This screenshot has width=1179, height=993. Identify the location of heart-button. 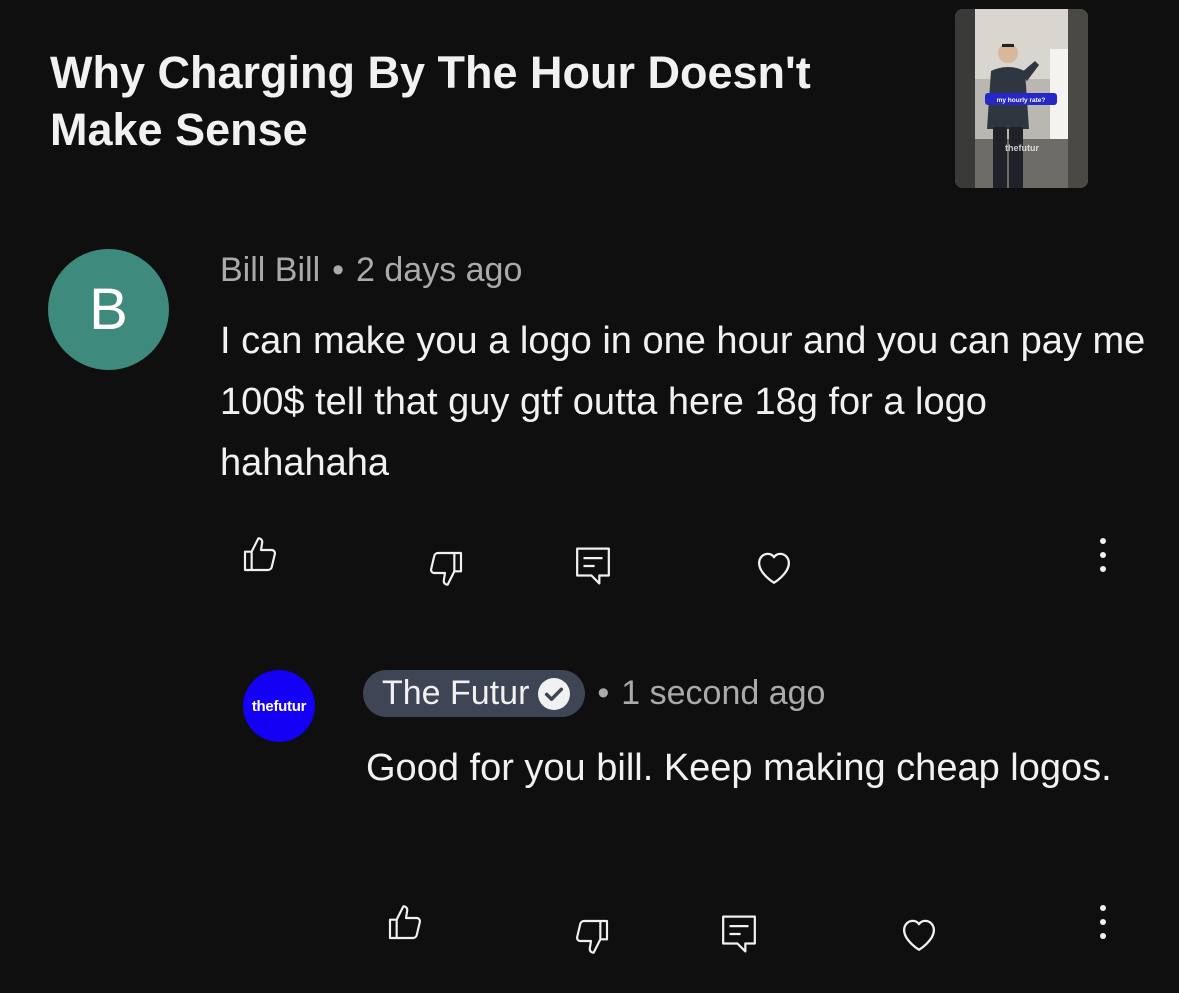
(774, 567).